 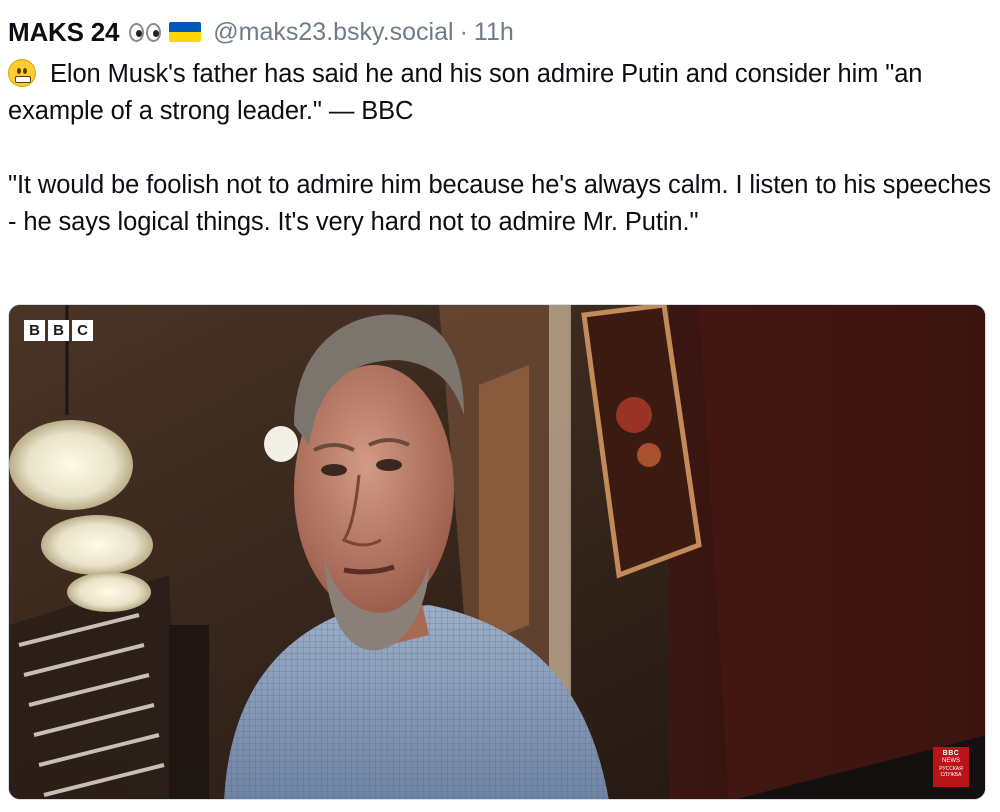 I want to click on grimacing-face-icon, so click(x=22, y=73).